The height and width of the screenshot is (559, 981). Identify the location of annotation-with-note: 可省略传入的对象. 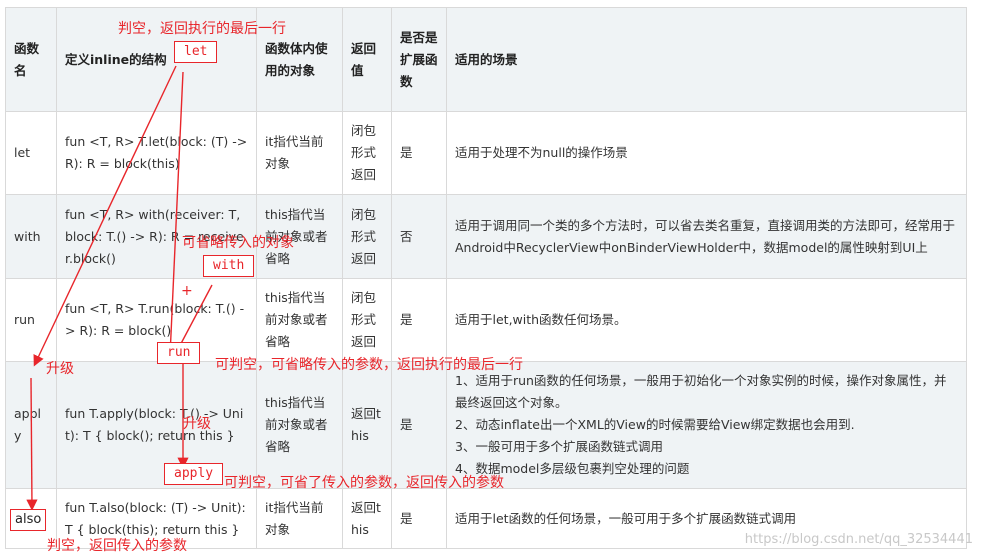
(238, 243).